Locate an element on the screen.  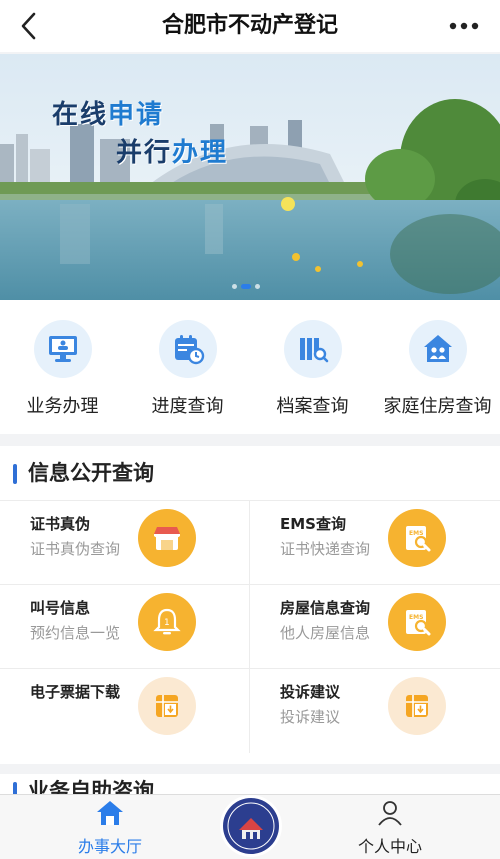
real-estate-registration-logo is located at coordinates (251, 826).